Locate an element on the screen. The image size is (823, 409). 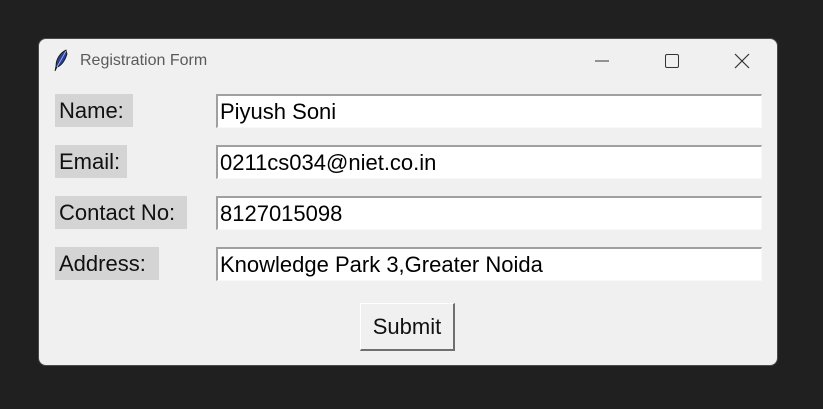
submit-button: Submit is located at coordinates (407, 327).